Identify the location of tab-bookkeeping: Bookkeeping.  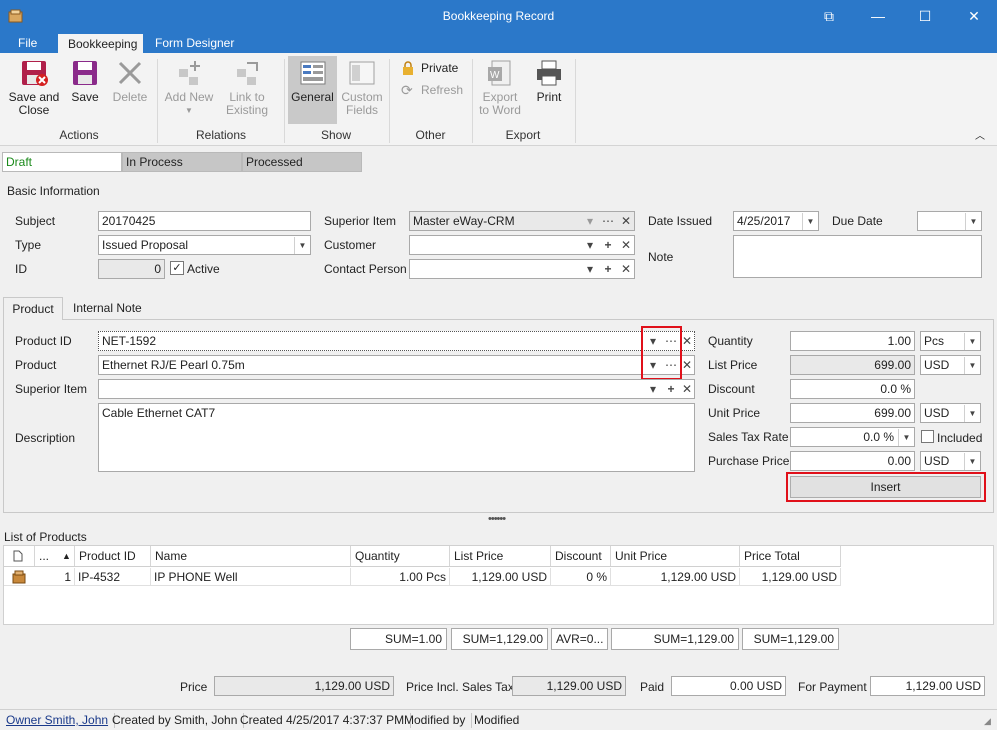
(100, 44).